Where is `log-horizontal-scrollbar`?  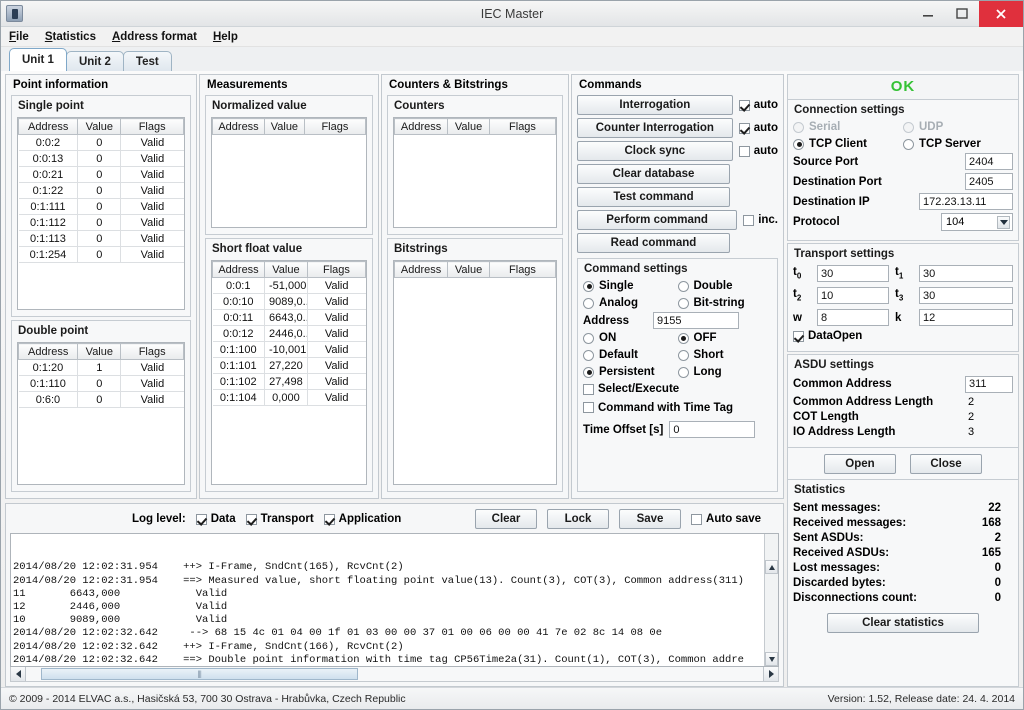
log-horizontal-scrollbar is located at coordinates (394, 674).